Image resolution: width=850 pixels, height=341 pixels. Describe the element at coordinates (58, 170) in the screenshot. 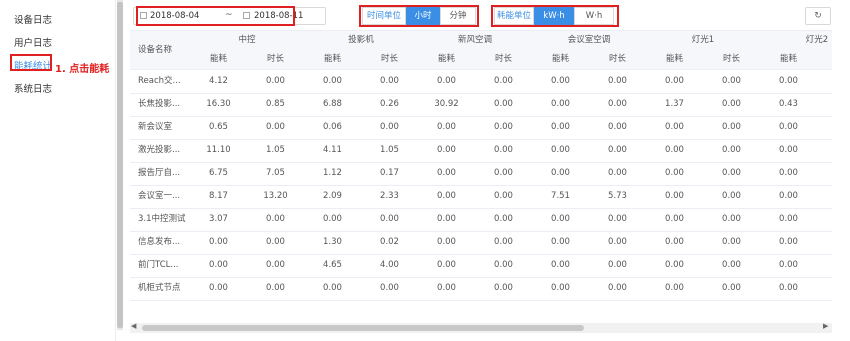

I see `sidebar: 设备日志 用户日志 能耗统计 系统日志` at that location.